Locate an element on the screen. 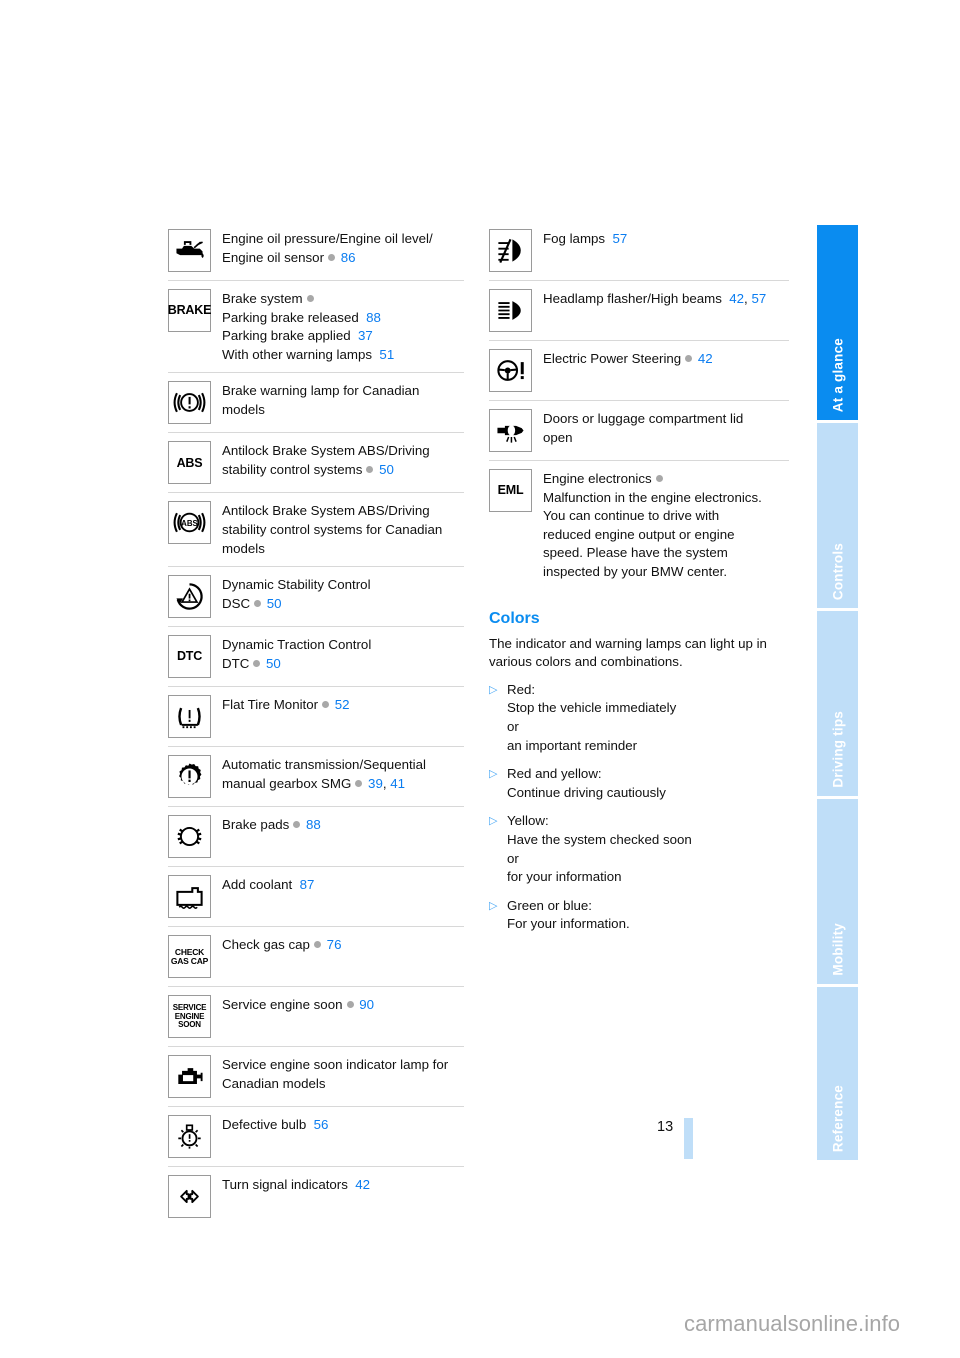 The width and height of the screenshot is (960, 1358). row-line: Electric Power Steering is located at coordinates (612, 358).